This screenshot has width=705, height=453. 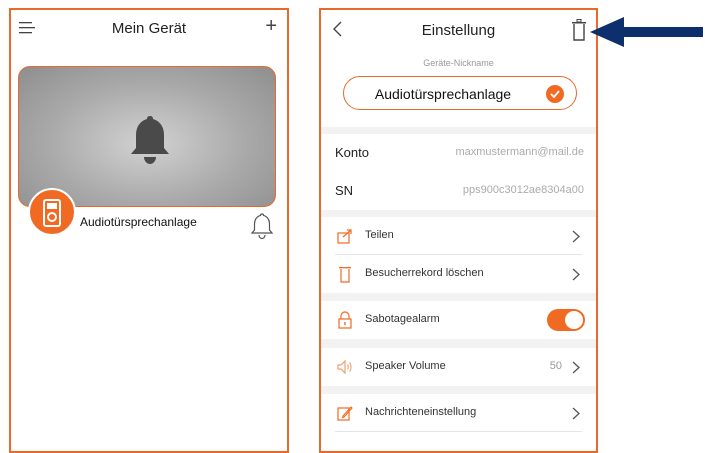 What do you see at coordinates (345, 320) in the screenshot?
I see `lock-icon` at bounding box center [345, 320].